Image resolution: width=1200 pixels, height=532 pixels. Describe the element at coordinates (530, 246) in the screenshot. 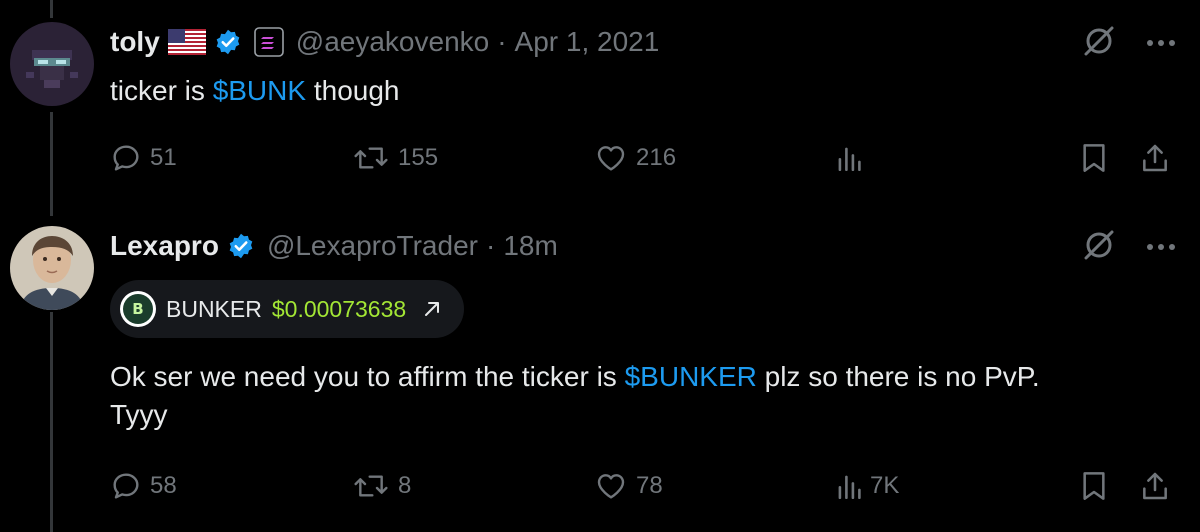

I see `timestamp: 18m` at that location.